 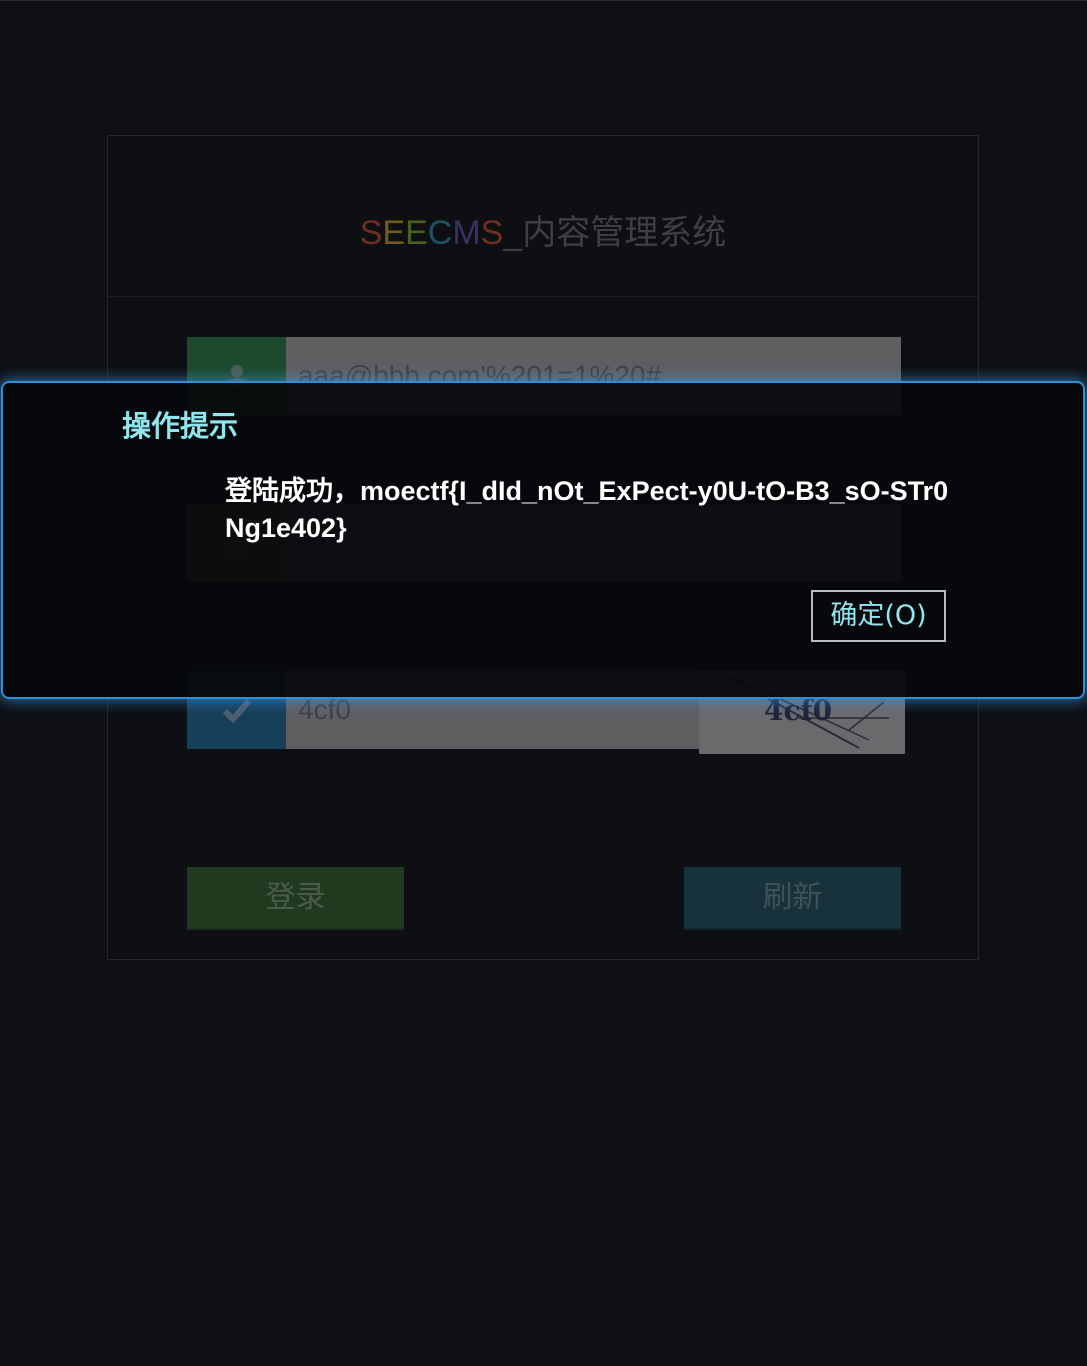 I want to click on login-header: SEECMS_内容管理系统, so click(x=543, y=216).